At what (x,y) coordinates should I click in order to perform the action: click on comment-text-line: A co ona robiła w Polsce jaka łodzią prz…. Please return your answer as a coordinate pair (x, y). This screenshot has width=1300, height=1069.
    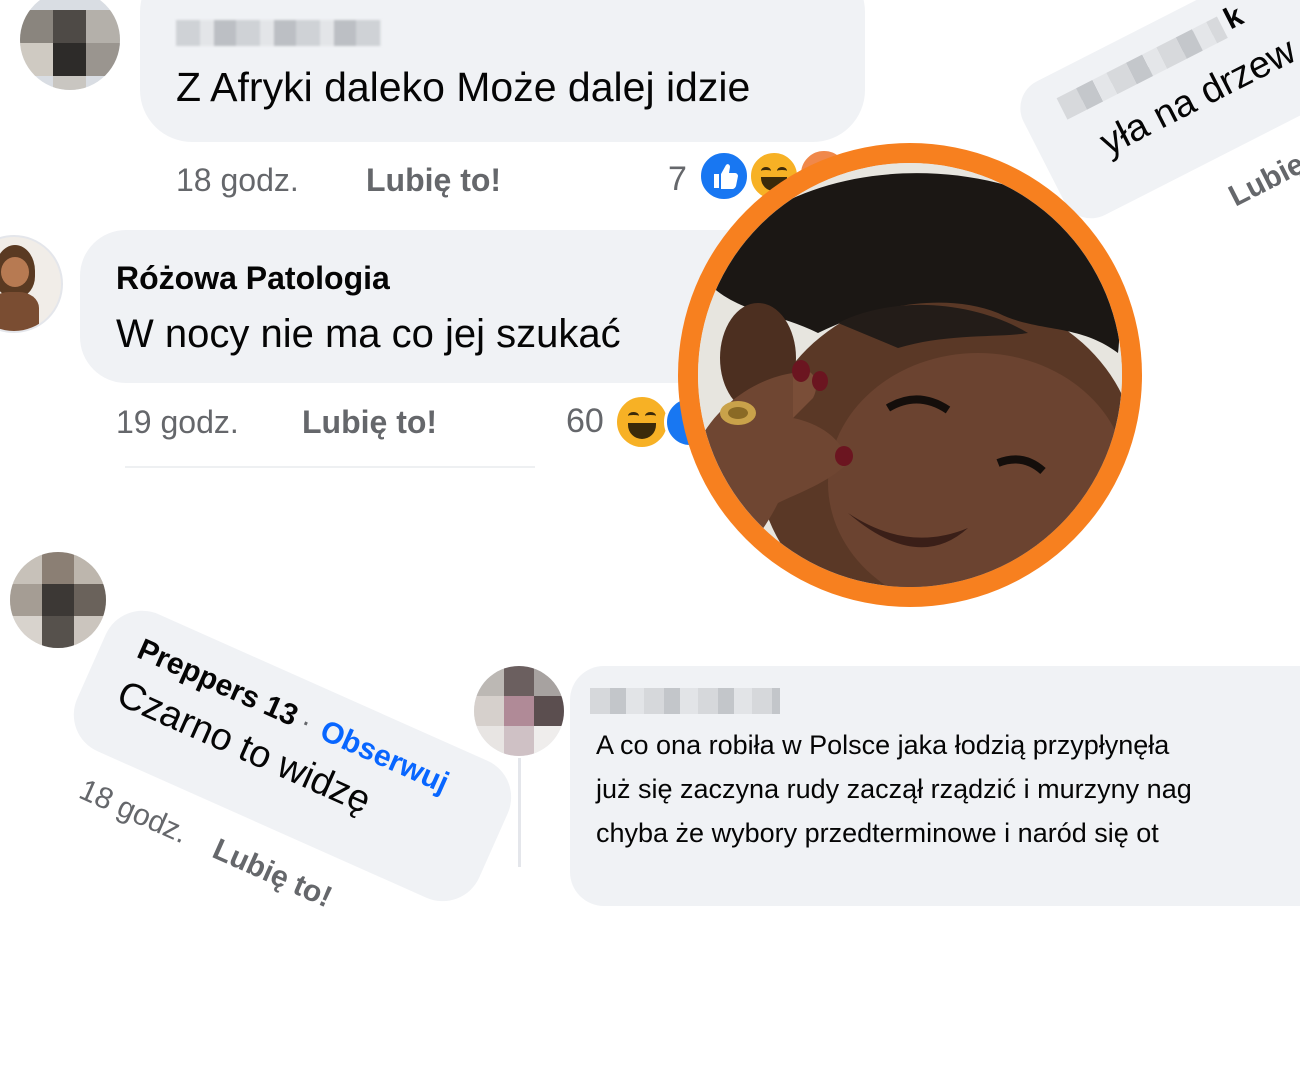
    Looking at the image, I should click on (883, 745).